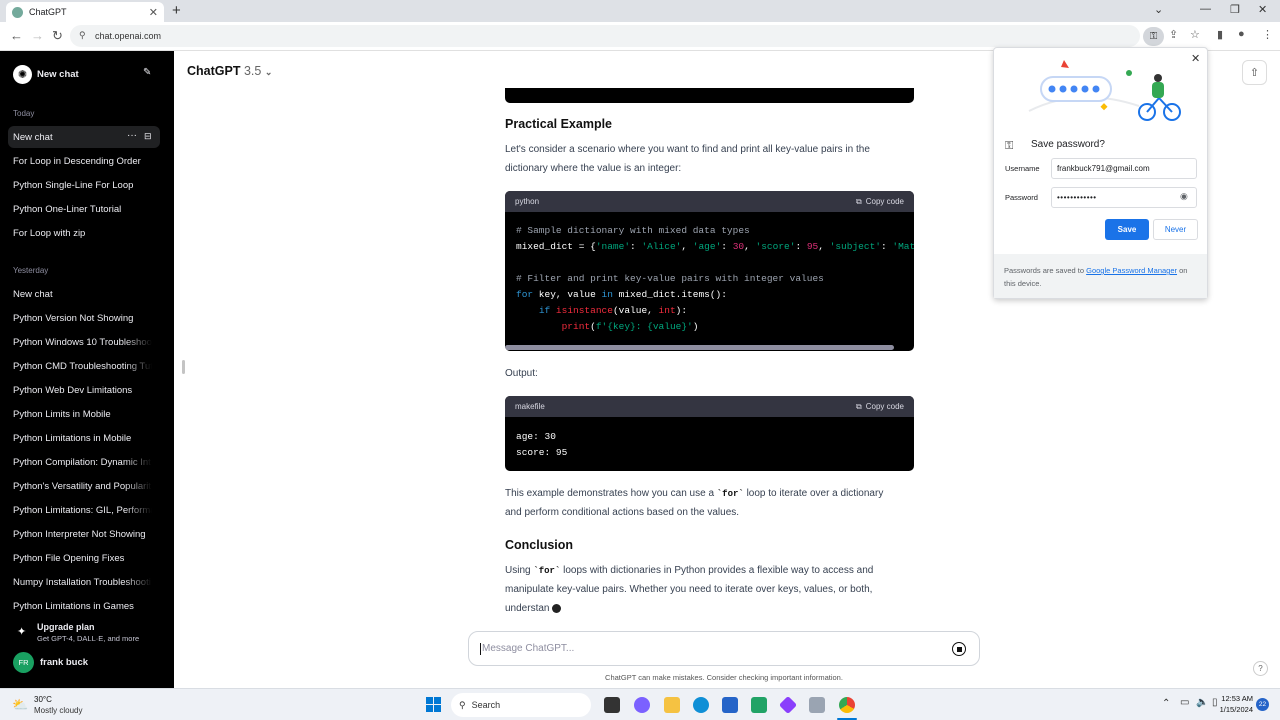 This screenshot has width=1280, height=720. I want to click on new-tab-icon: +, so click(176, 10).